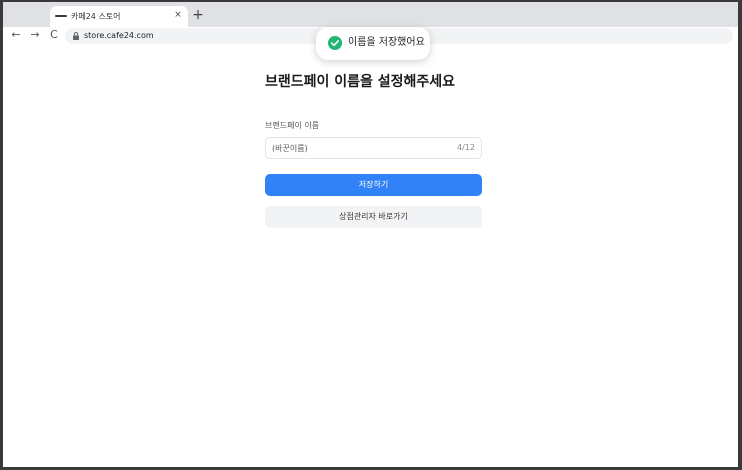 Image resolution: width=742 pixels, height=470 pixels. What do you see at coordinates (370, 14) in the screenshot?
I see `tab-strip: 카페24 스토어 × +` at bounding box center [370, 14].